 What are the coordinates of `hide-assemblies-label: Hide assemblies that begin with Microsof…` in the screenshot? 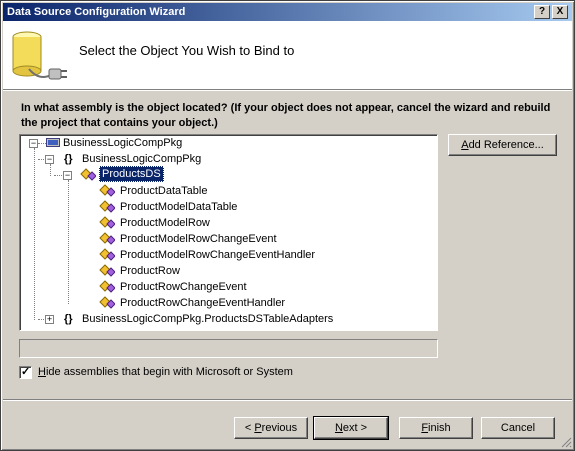 It's located at (165, 372).